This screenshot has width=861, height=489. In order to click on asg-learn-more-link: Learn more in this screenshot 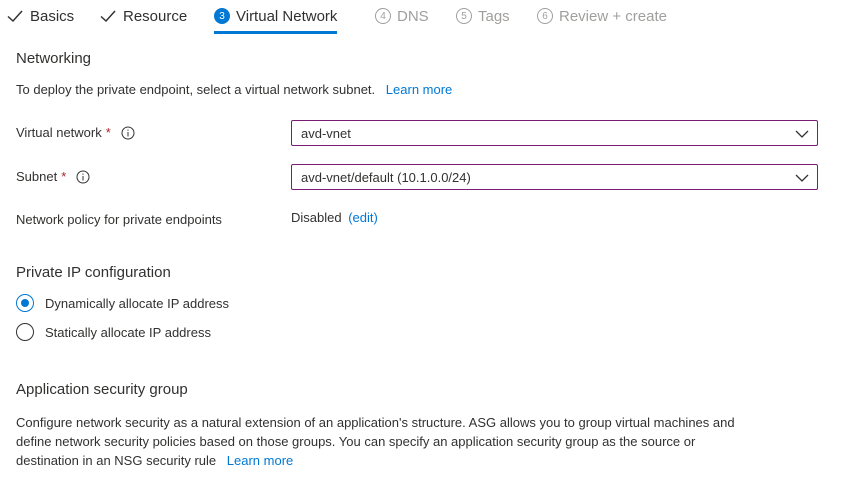, I will do `click(260, 460)`.